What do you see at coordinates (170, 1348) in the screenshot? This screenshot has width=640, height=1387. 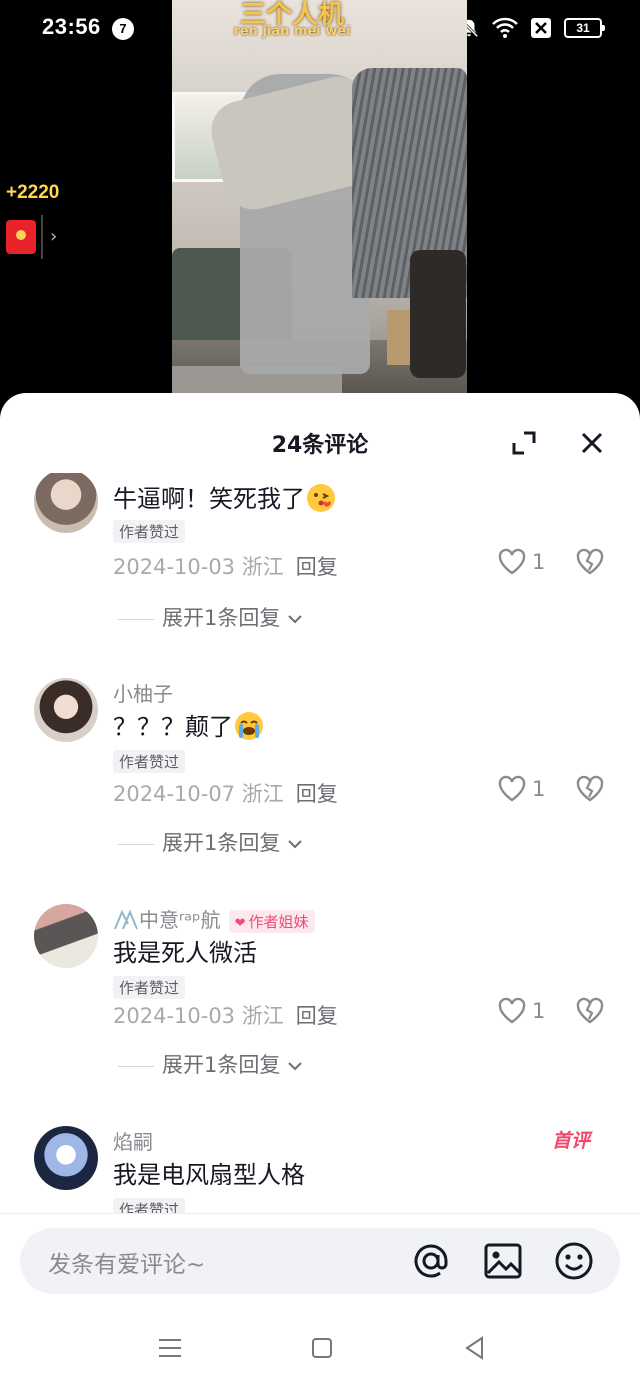 I see `menu-recents-icon` at bounding box center [170, 1348].